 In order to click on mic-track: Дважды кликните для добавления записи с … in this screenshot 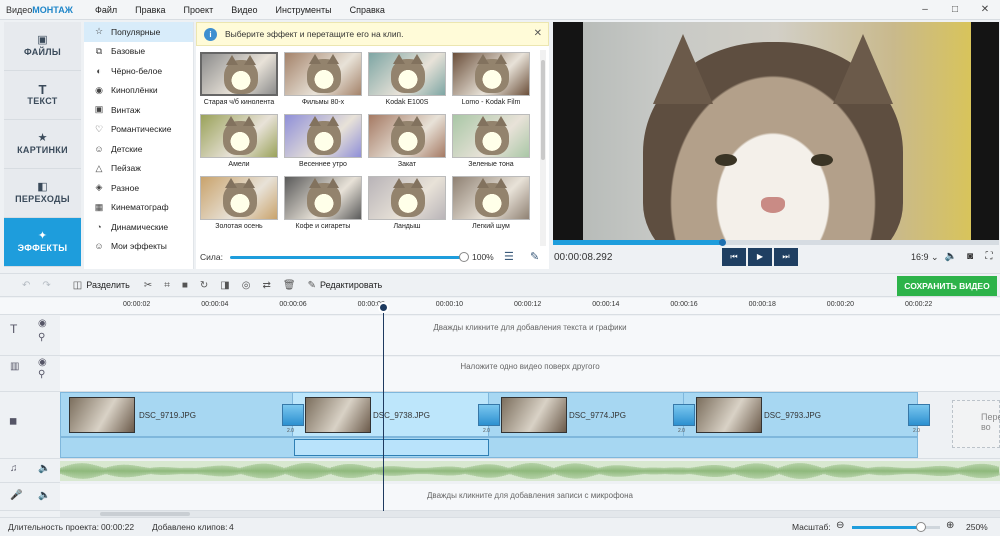, I will do `click(530, 497)`.